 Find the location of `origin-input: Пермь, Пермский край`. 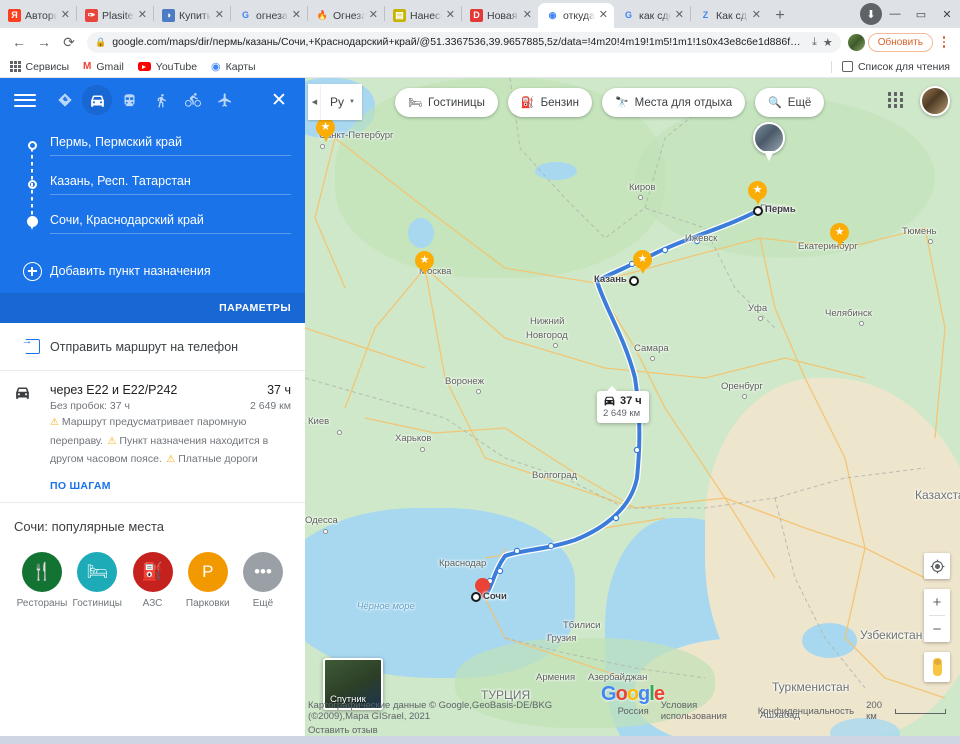

origin-input: Пермь, Пермский край is located at coordinates (170, 145).